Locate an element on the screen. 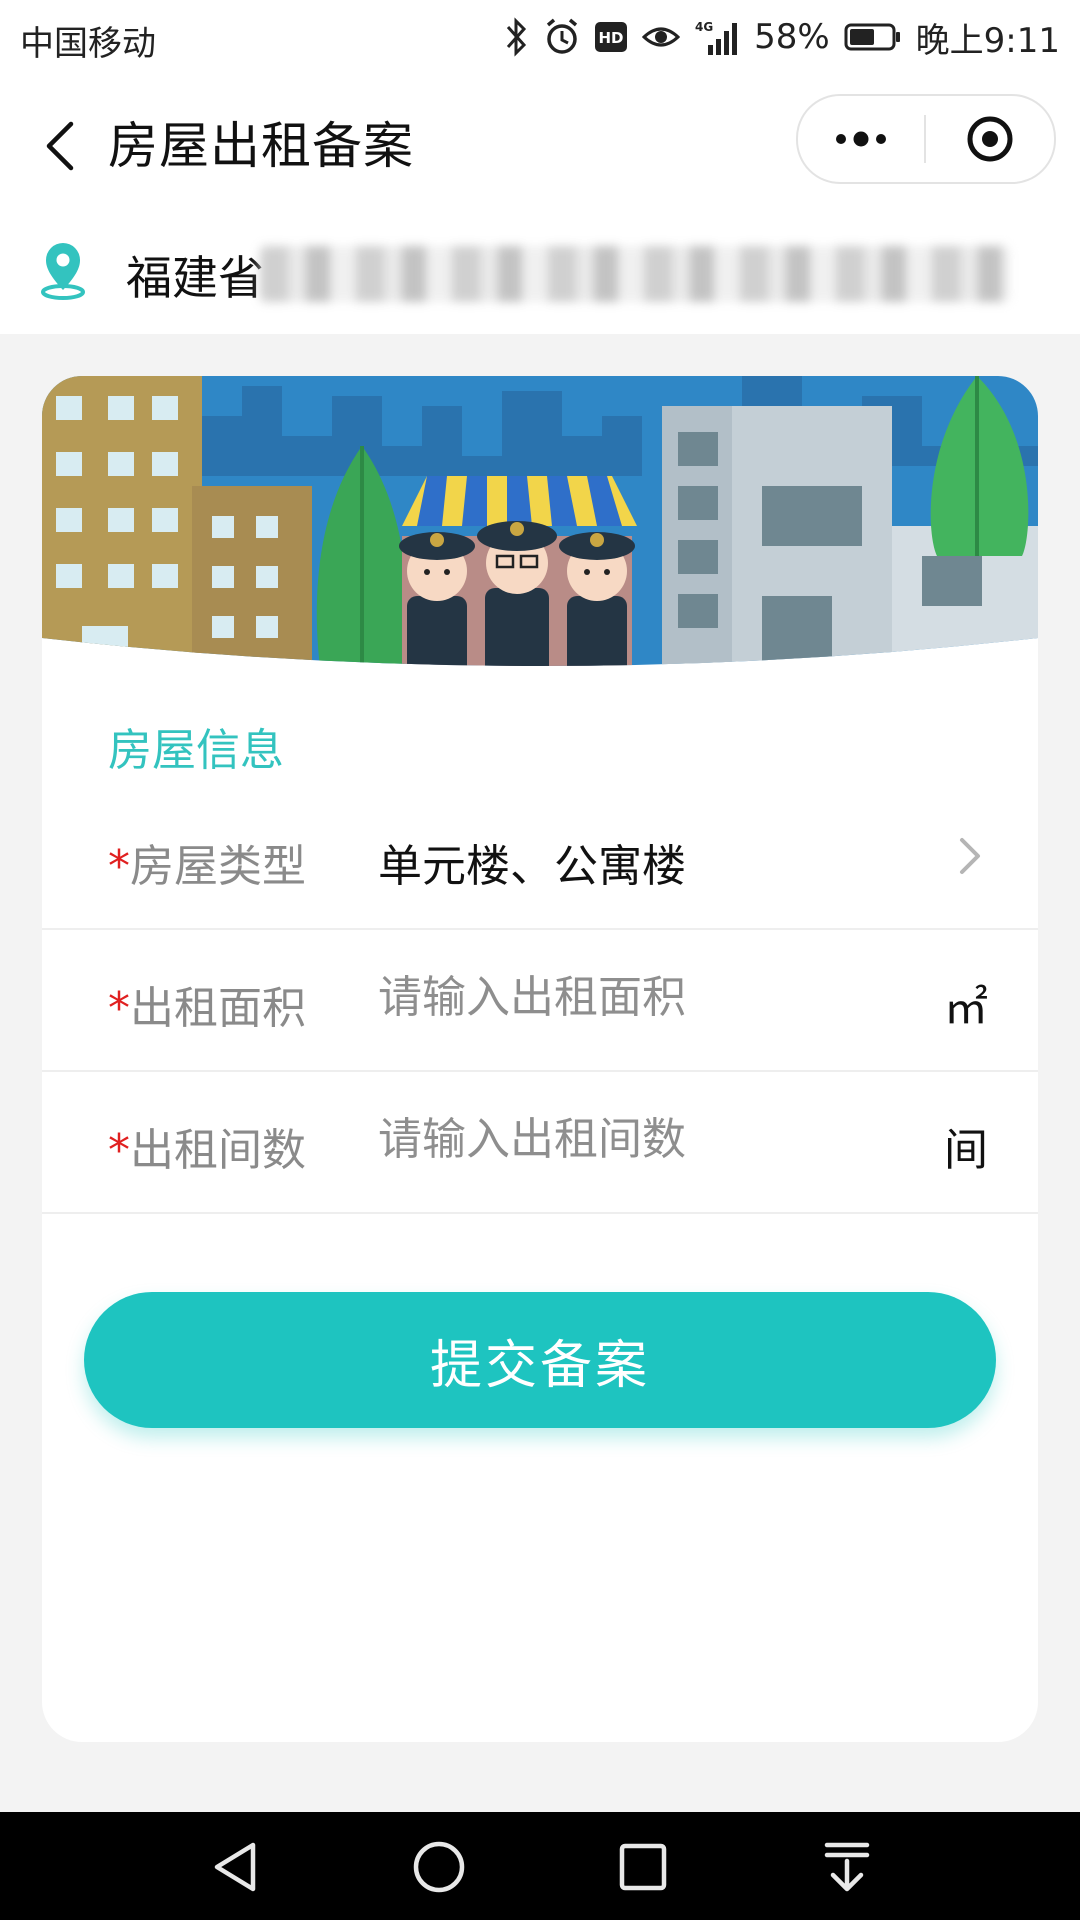  location-bar: 福建省 is located at coordinates (540, 270).